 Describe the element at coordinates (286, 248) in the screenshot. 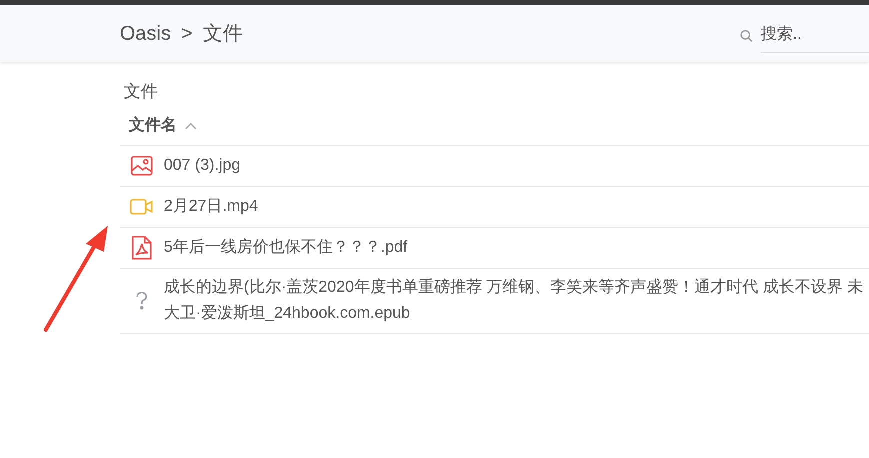

I see `file-name: 5年后一线房价也保不住？？？.pdf` at that location.